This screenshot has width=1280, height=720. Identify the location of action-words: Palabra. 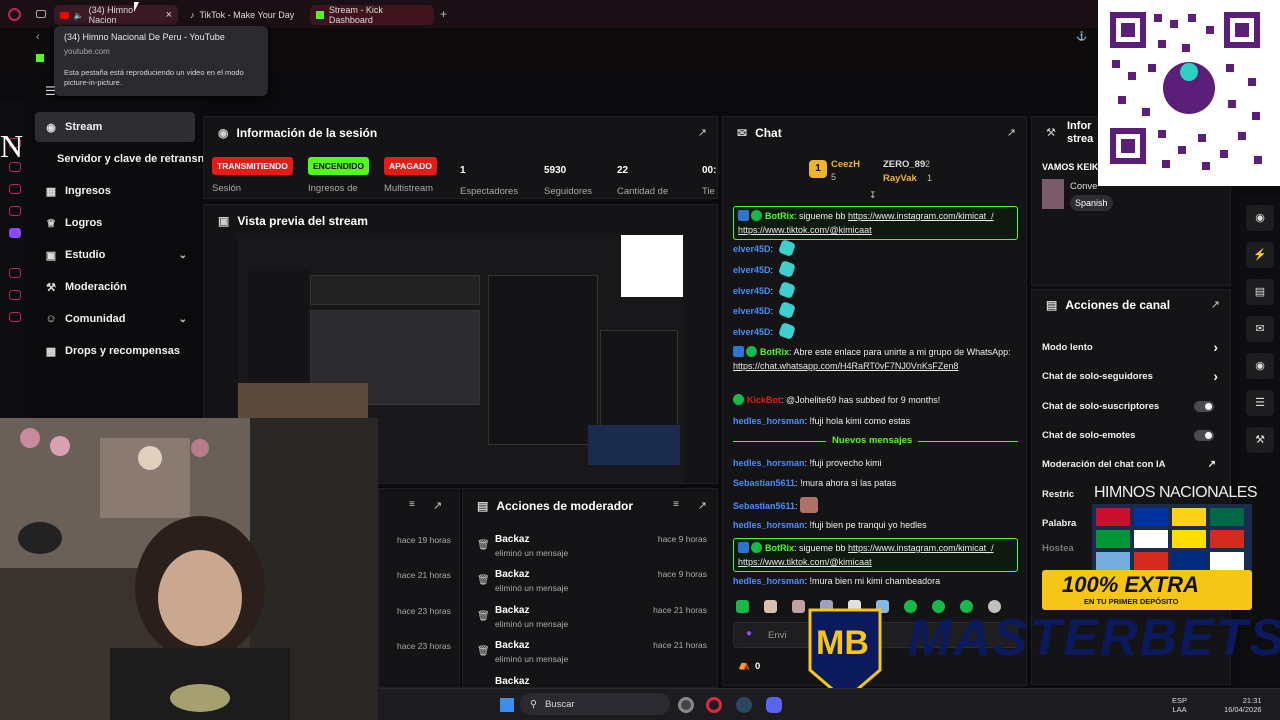
(1067, 523).